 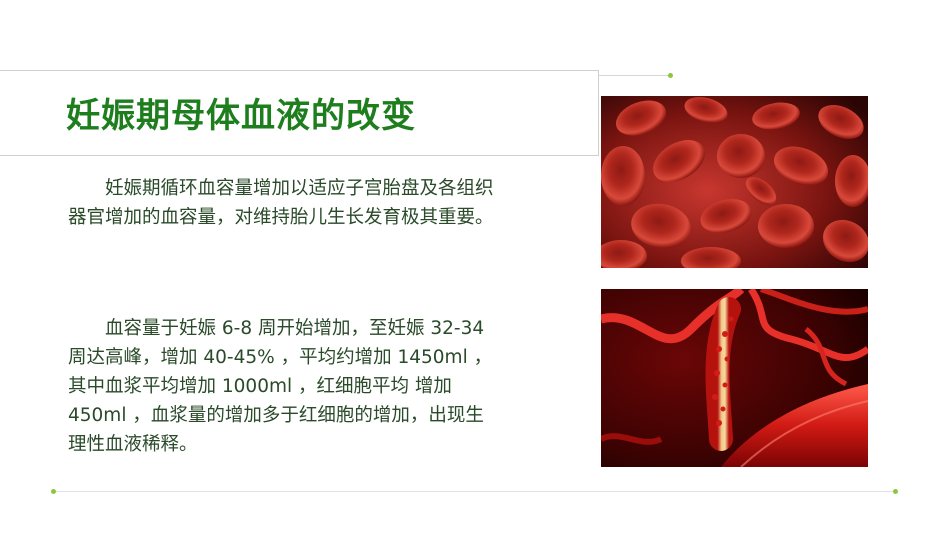 I want to click on slide-title: 妊娠期母体血液的改变, so click(x=241, y=116).